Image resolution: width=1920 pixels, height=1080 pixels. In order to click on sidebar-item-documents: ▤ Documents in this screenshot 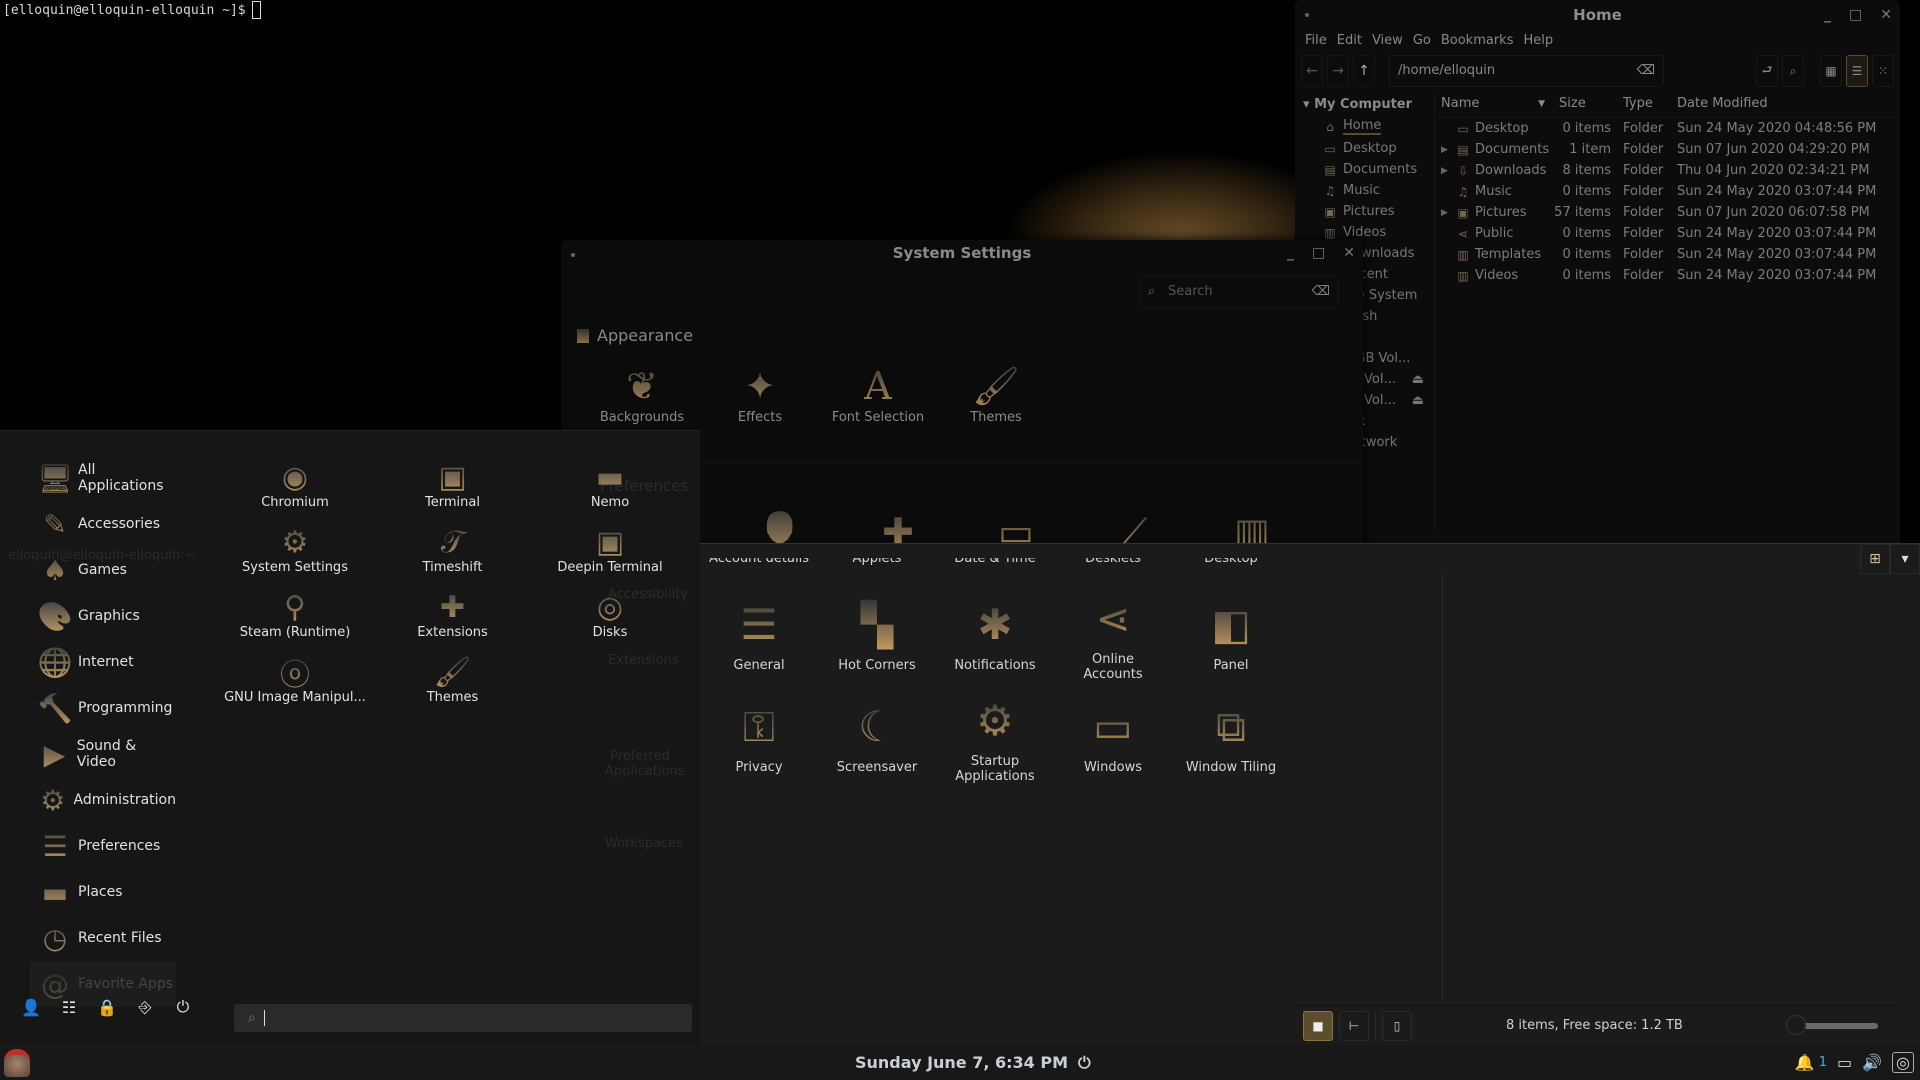, I will do `click(1364, 169)`.